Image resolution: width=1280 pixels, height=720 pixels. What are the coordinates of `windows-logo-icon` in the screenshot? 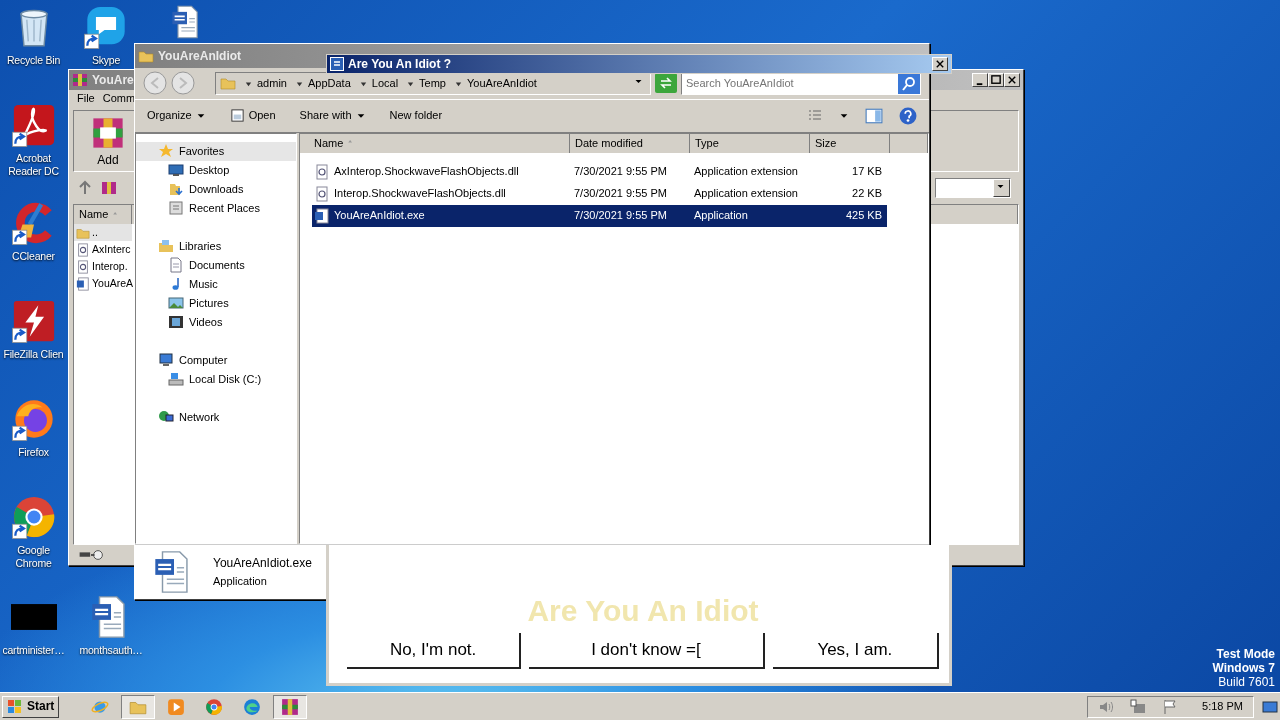 It's located at (15, 706).